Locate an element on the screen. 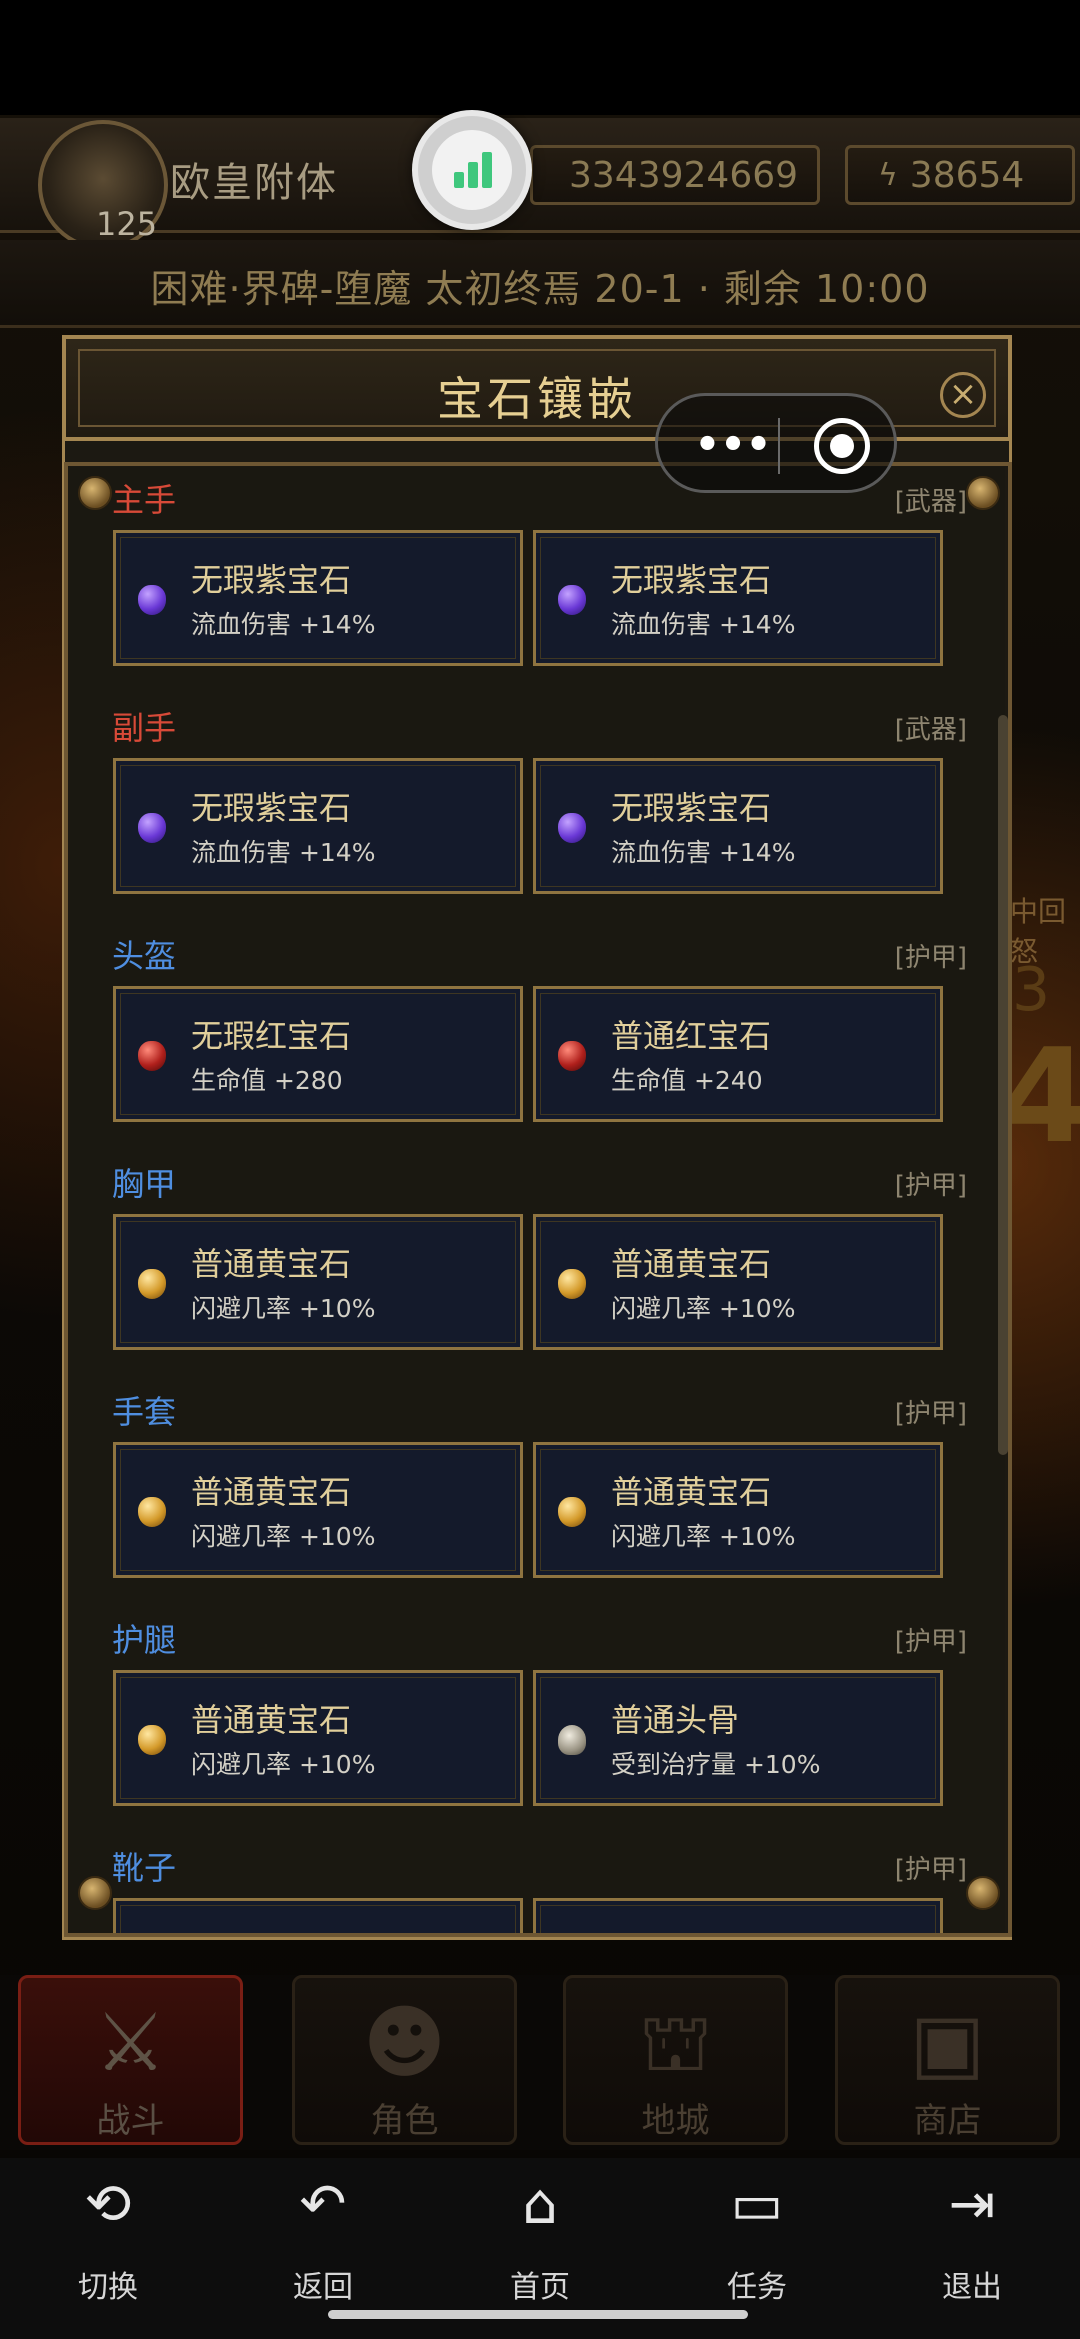  dungeon-gate-icon: ⛫ is located at coordinates (675, 2042).